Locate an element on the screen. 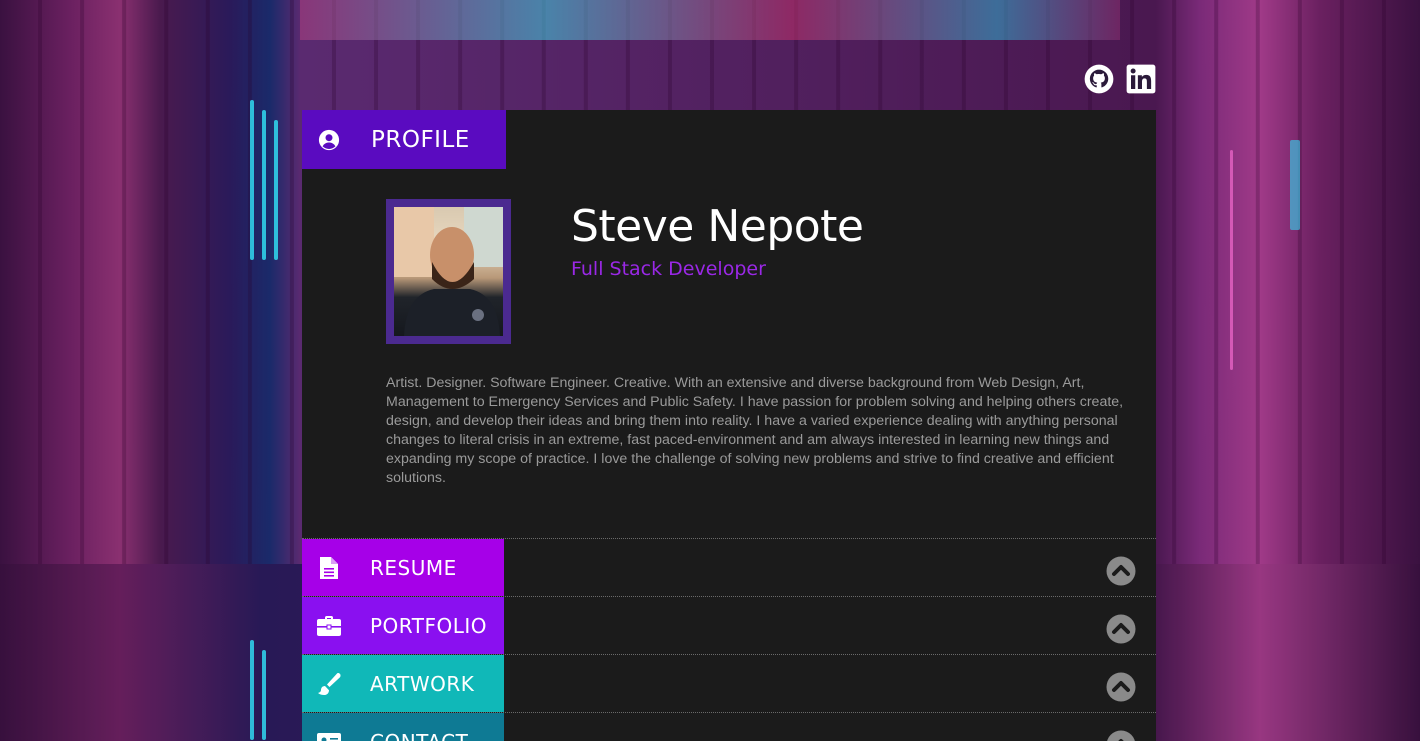 This screenshot has width=1420, height=741. background-glow is located at coordinates (710, 20).